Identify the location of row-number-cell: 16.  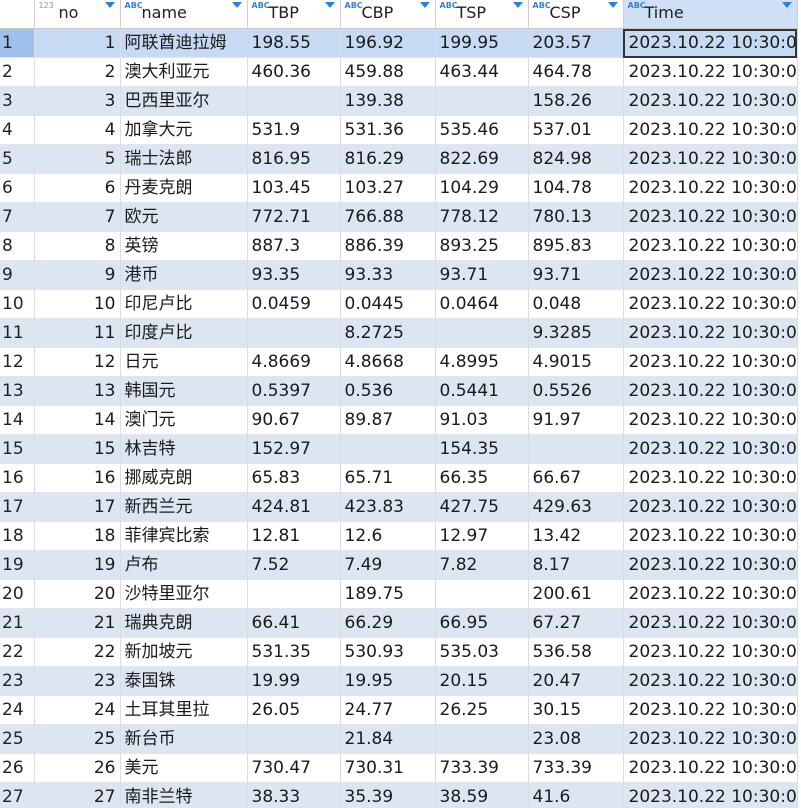
(17, 478).